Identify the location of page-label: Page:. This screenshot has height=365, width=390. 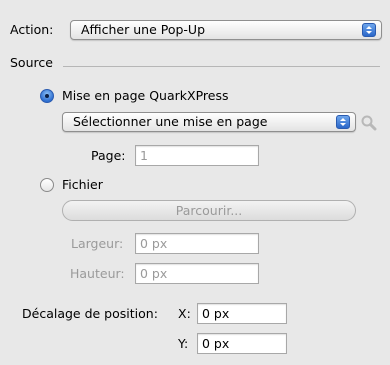
(108, 155).